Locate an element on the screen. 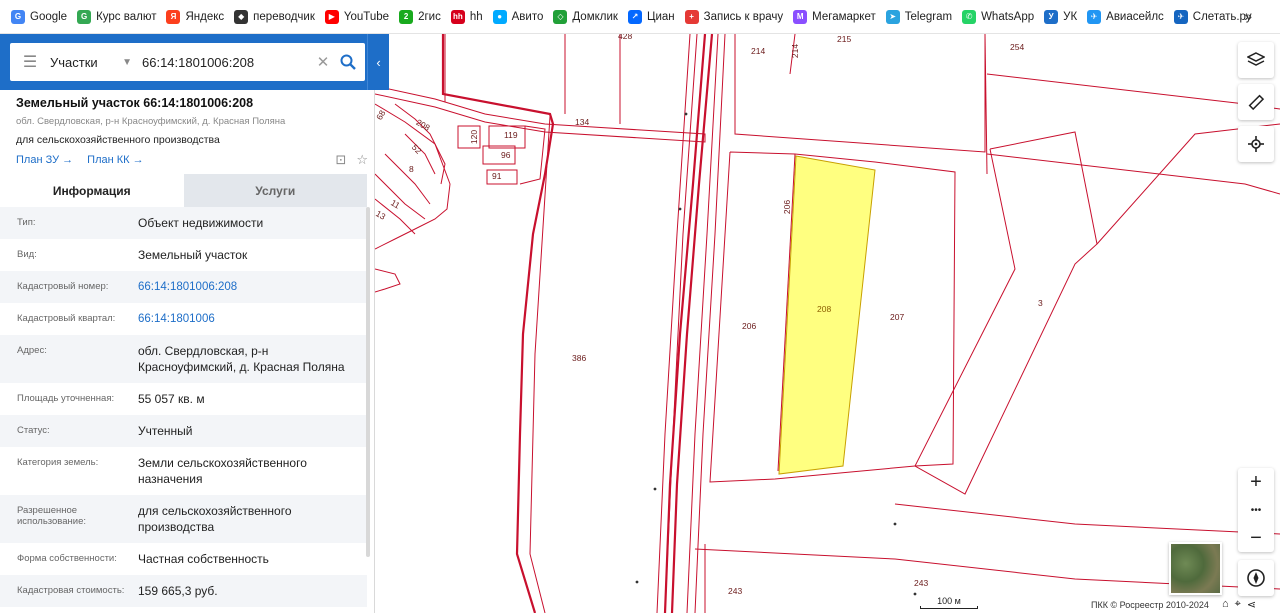 The width and height of the screenshot is (1280, 613). bookmark-item: G Курс валют is located at coordinates (116, 17).